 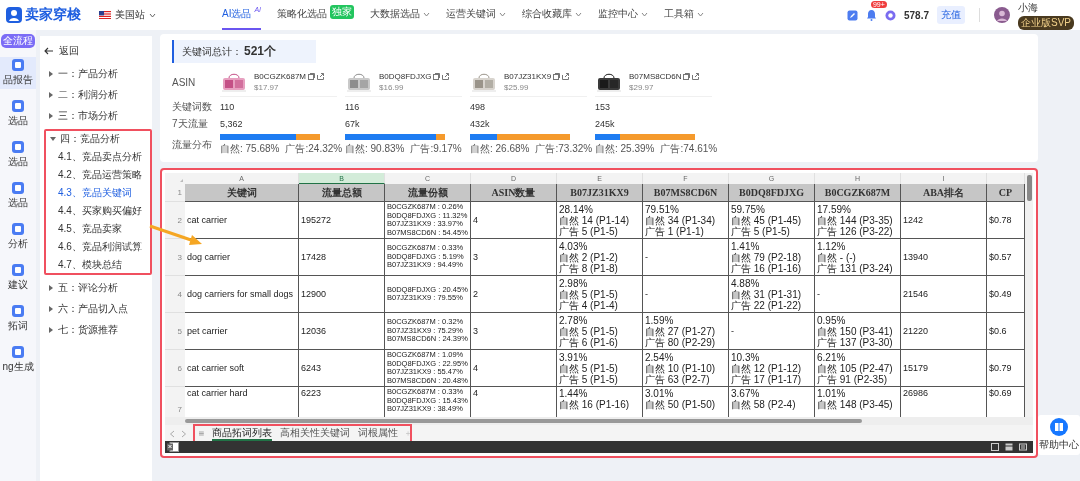 What do you see at coordinates (98, 74) in the screenshot?
I see `outline-item: 一：产品分析` at bounding box center [98, 74].